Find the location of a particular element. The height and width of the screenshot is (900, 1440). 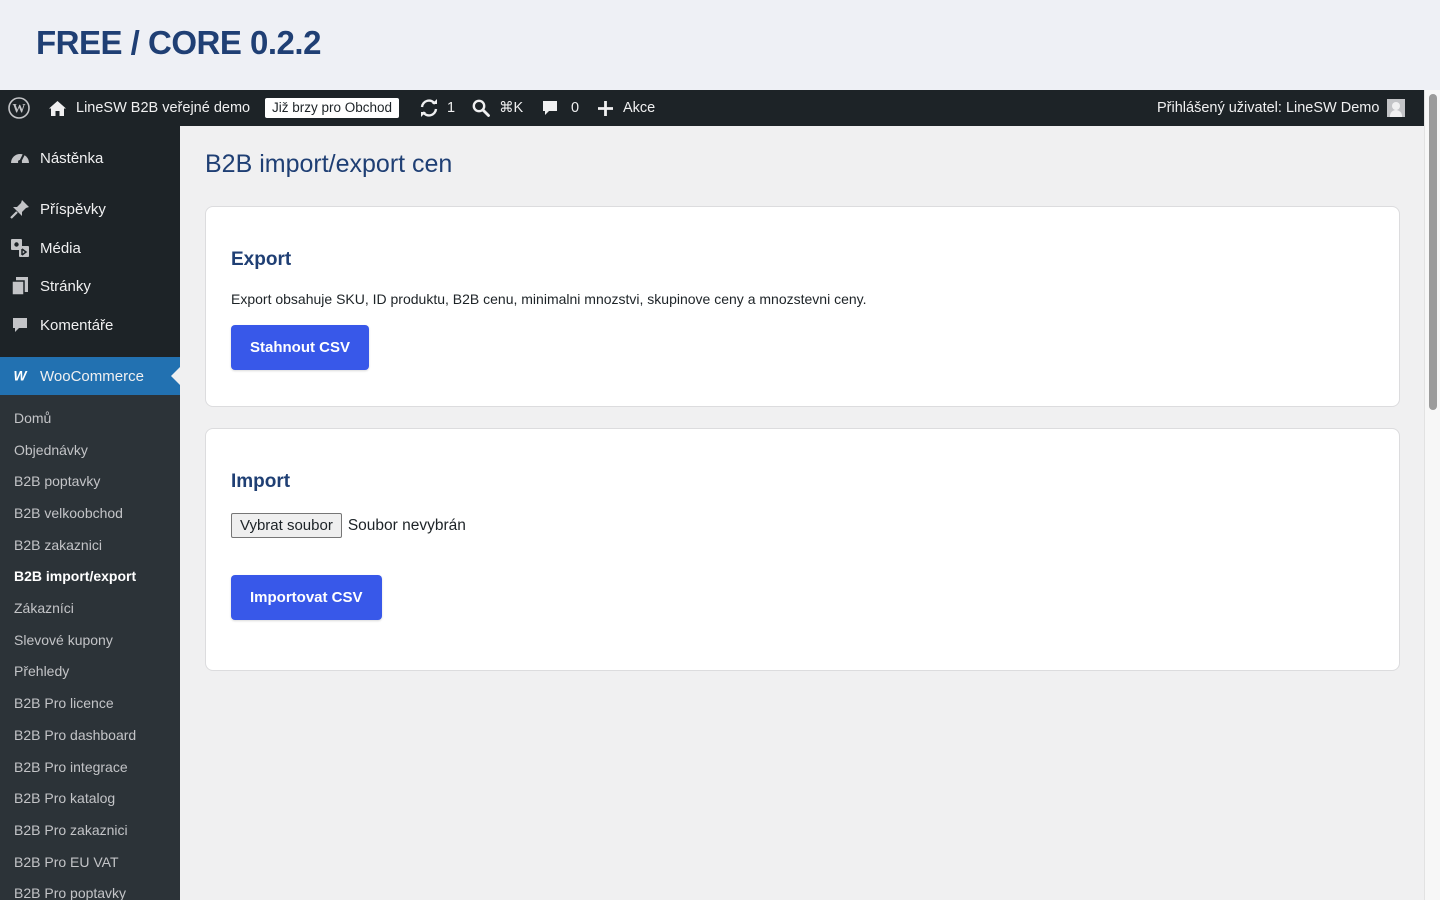

menu-label-pages: Stránky is located at coordinates (65, 286).